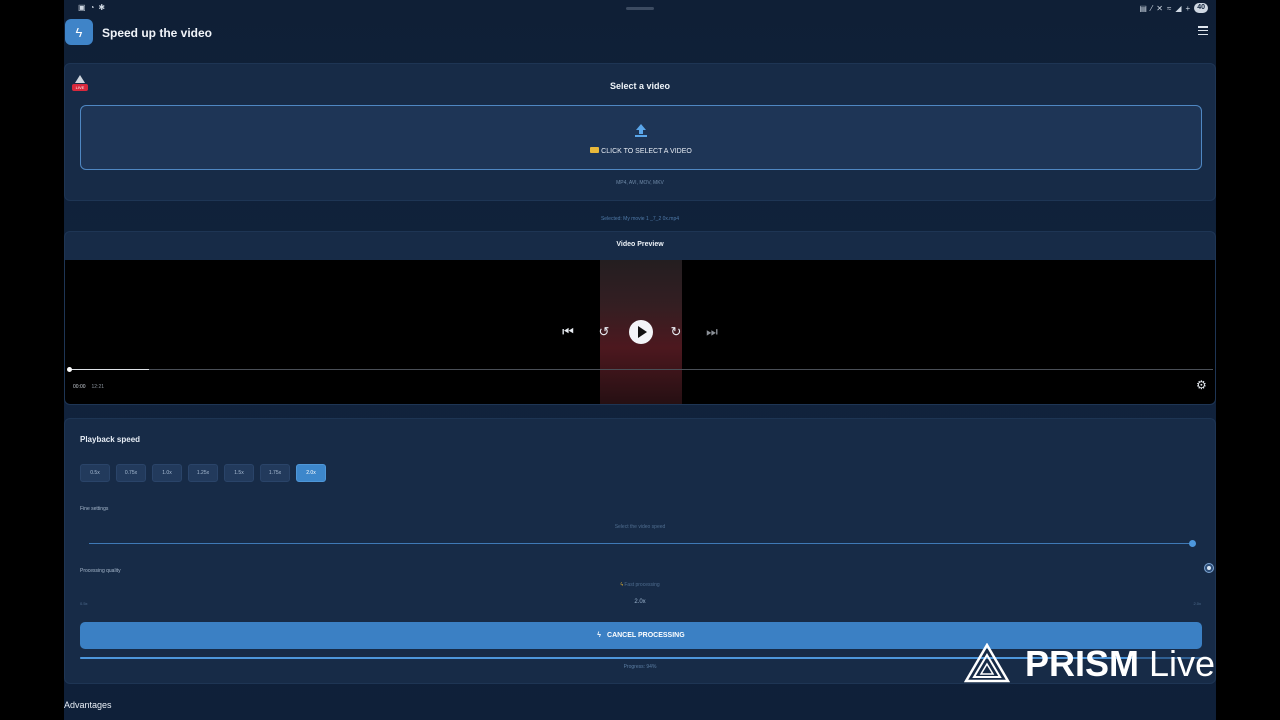 The image size is (1280, 720). What do you see at coordinates (1159, 8) in the screenshot?
I see `mute-icon: ✕` at bounding box center [1159, 8].